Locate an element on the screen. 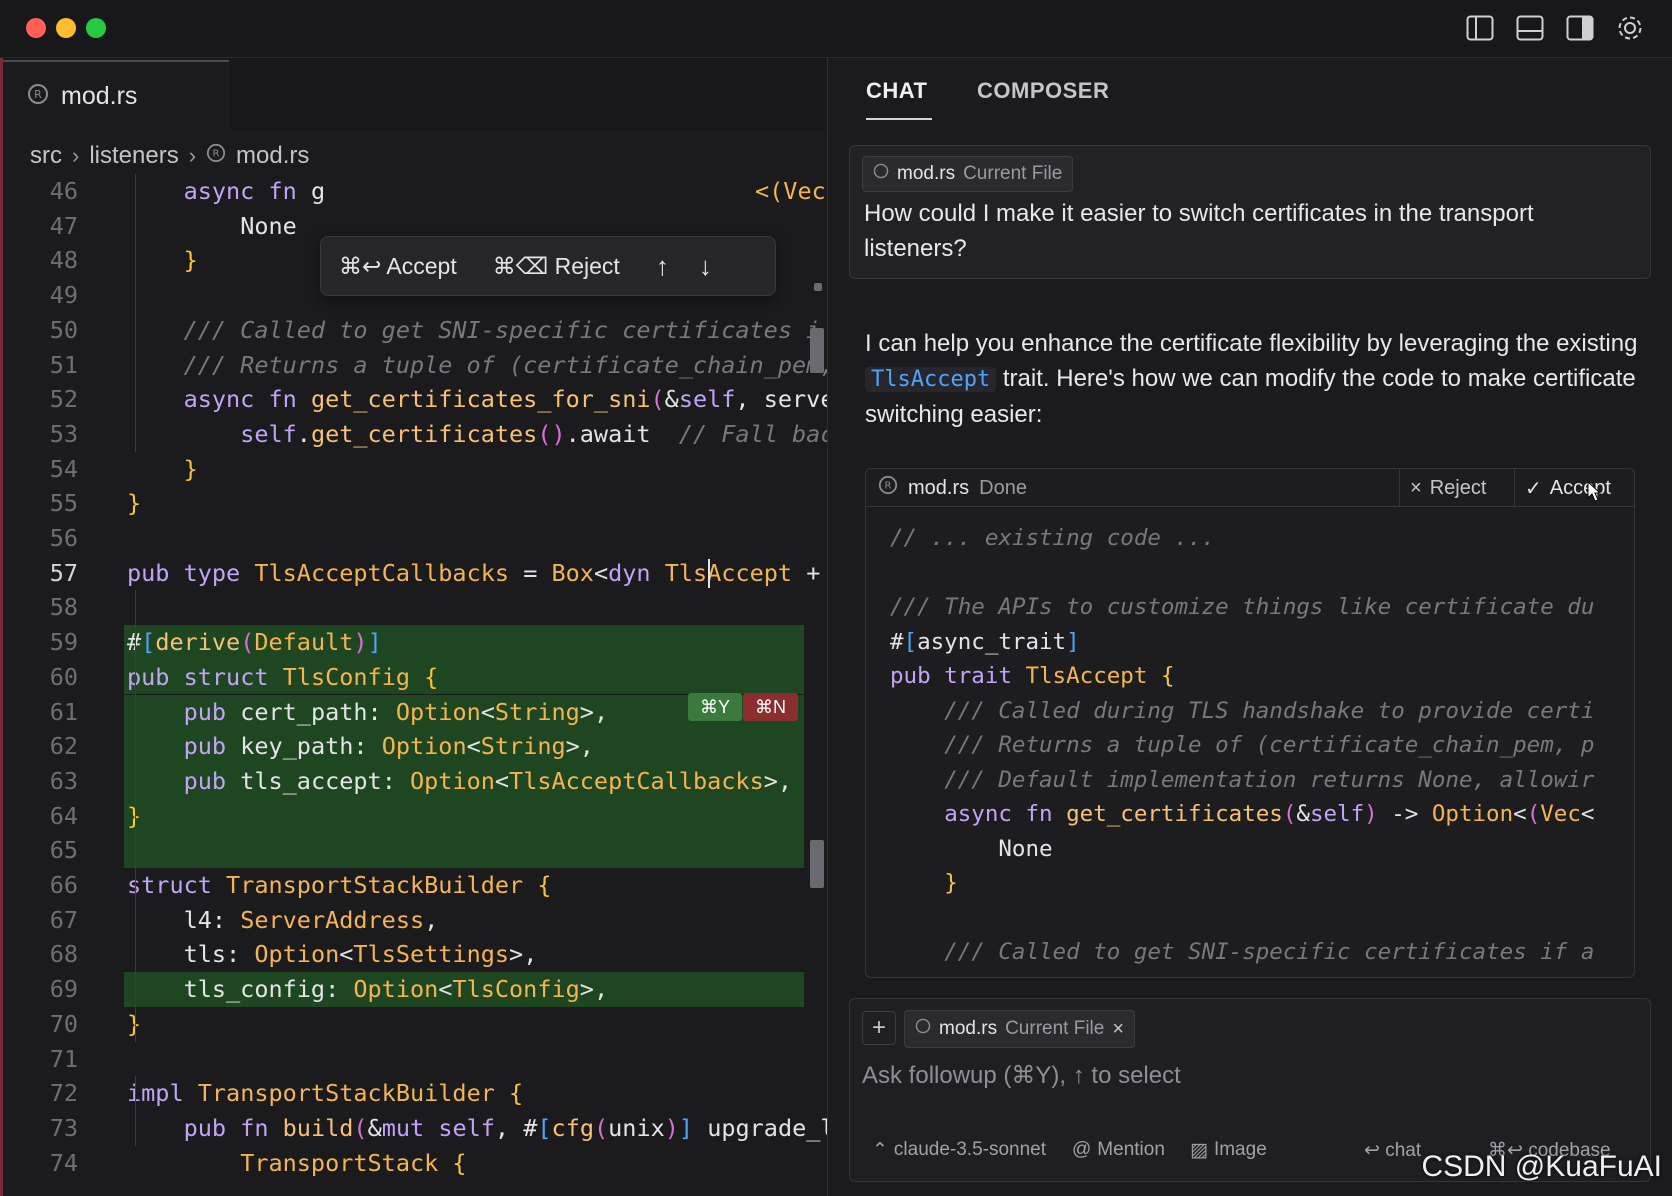 The image size is (1672, 1196). reject-hunk-pill: ⌘N is located at coordinates (770, 707).